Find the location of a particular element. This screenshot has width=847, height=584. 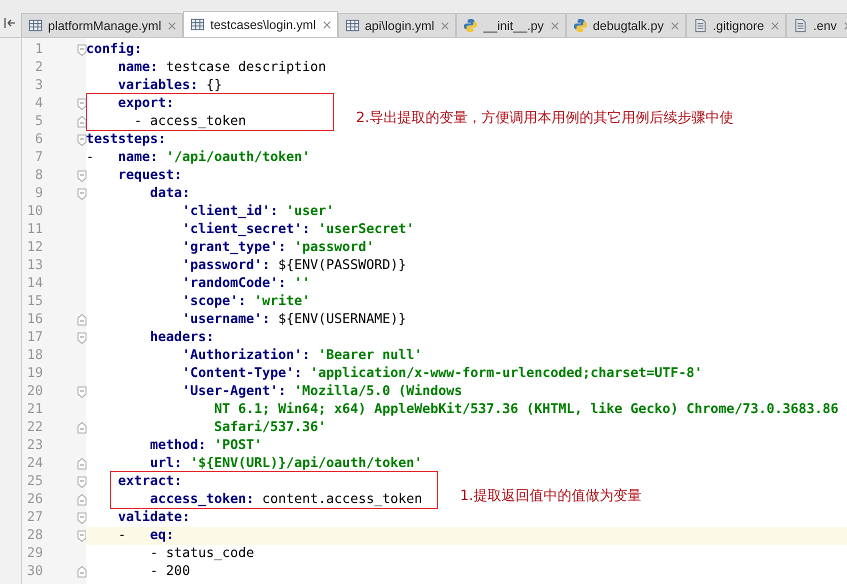

line-number: 1 is located at coordinates (38, 50).